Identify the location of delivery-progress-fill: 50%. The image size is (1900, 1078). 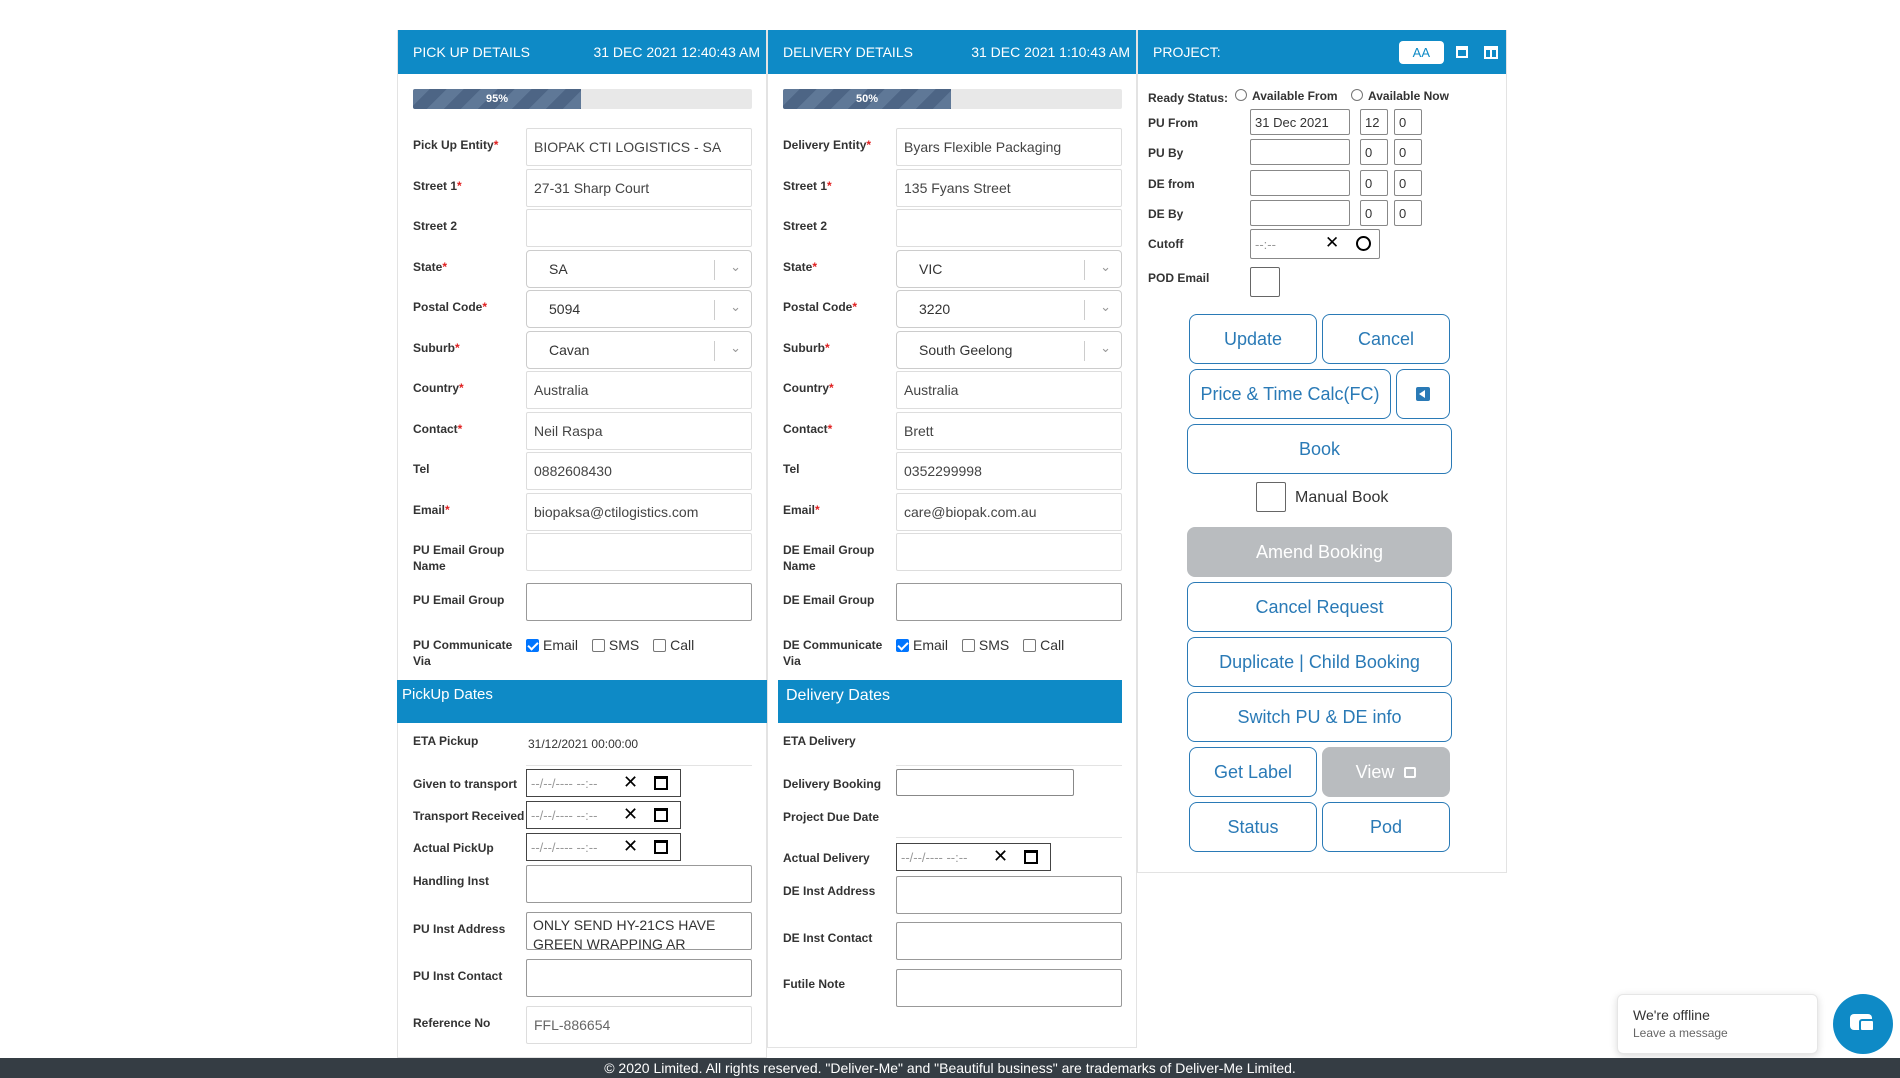
(867, 99).